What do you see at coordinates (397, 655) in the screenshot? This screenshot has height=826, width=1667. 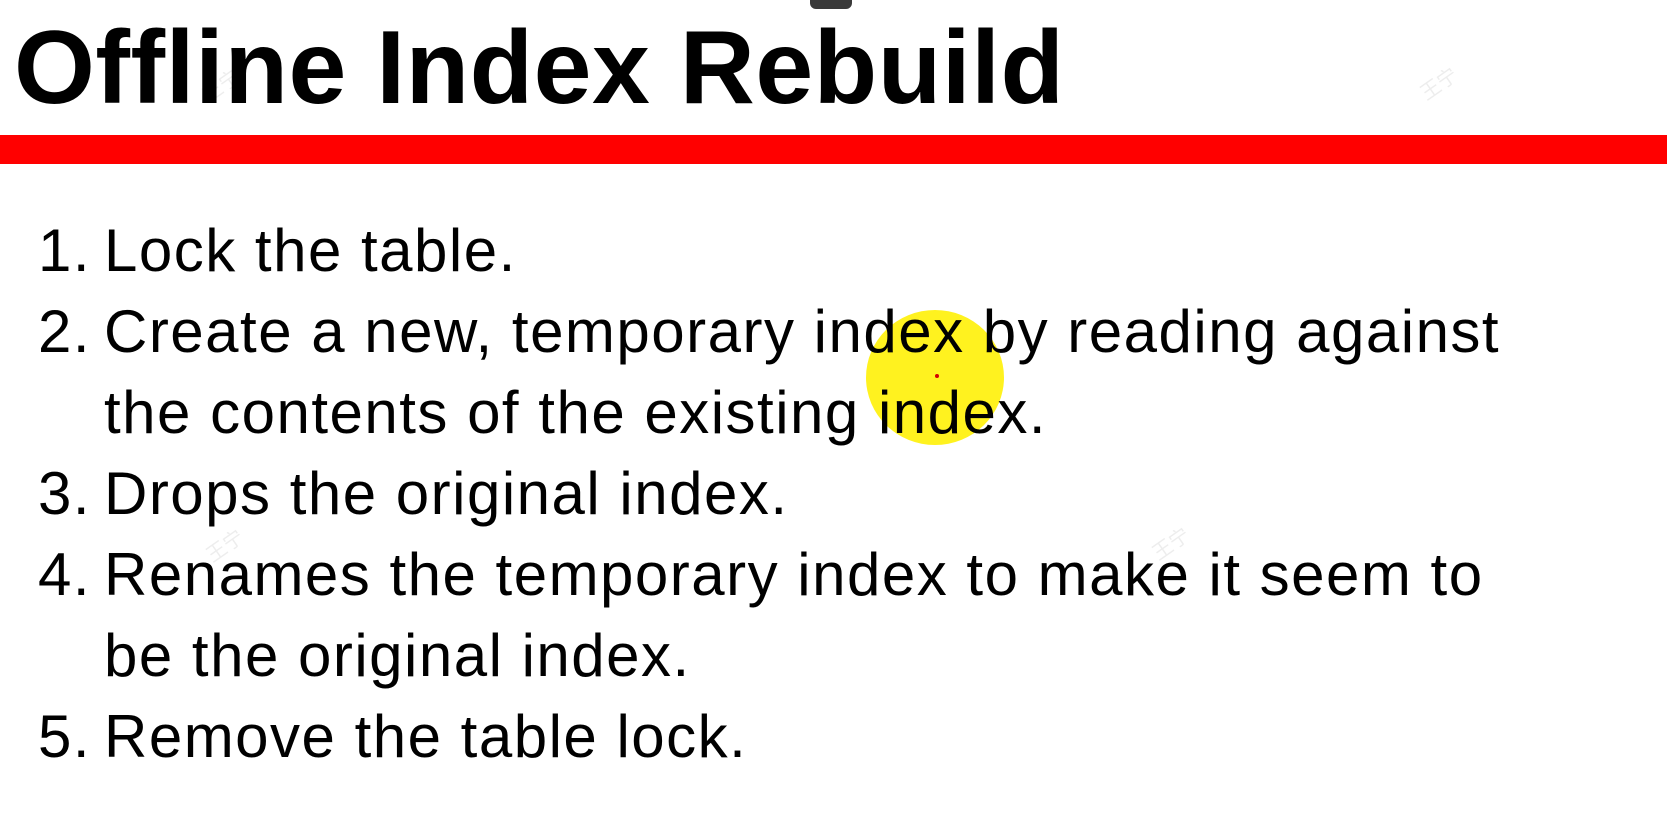 I see `step-text-line: be the original index.` at bounding box center [397, 655].